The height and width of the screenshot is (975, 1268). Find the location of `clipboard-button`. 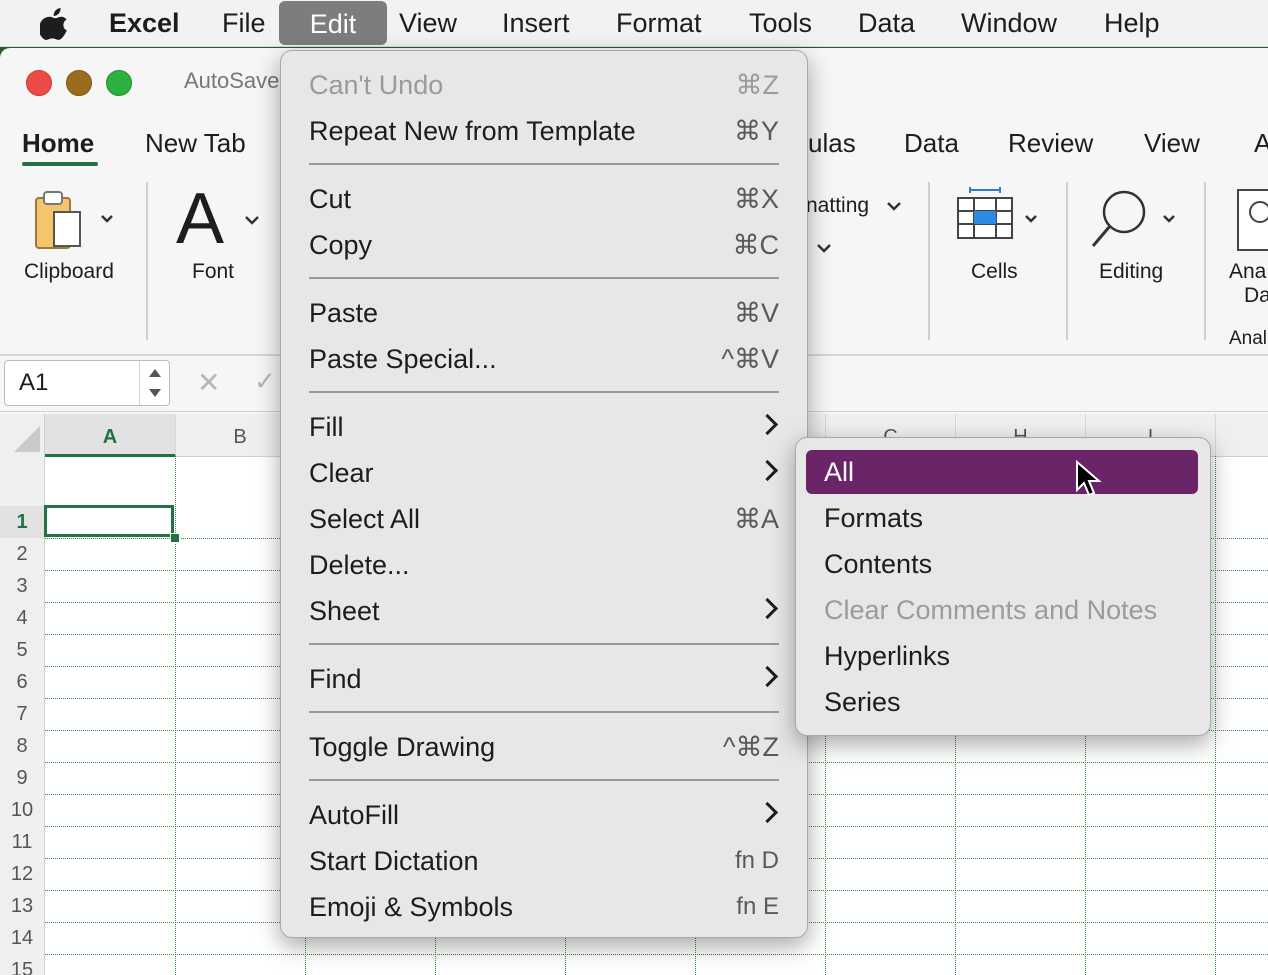

clipboard-button is located at coordinates (74, 220).